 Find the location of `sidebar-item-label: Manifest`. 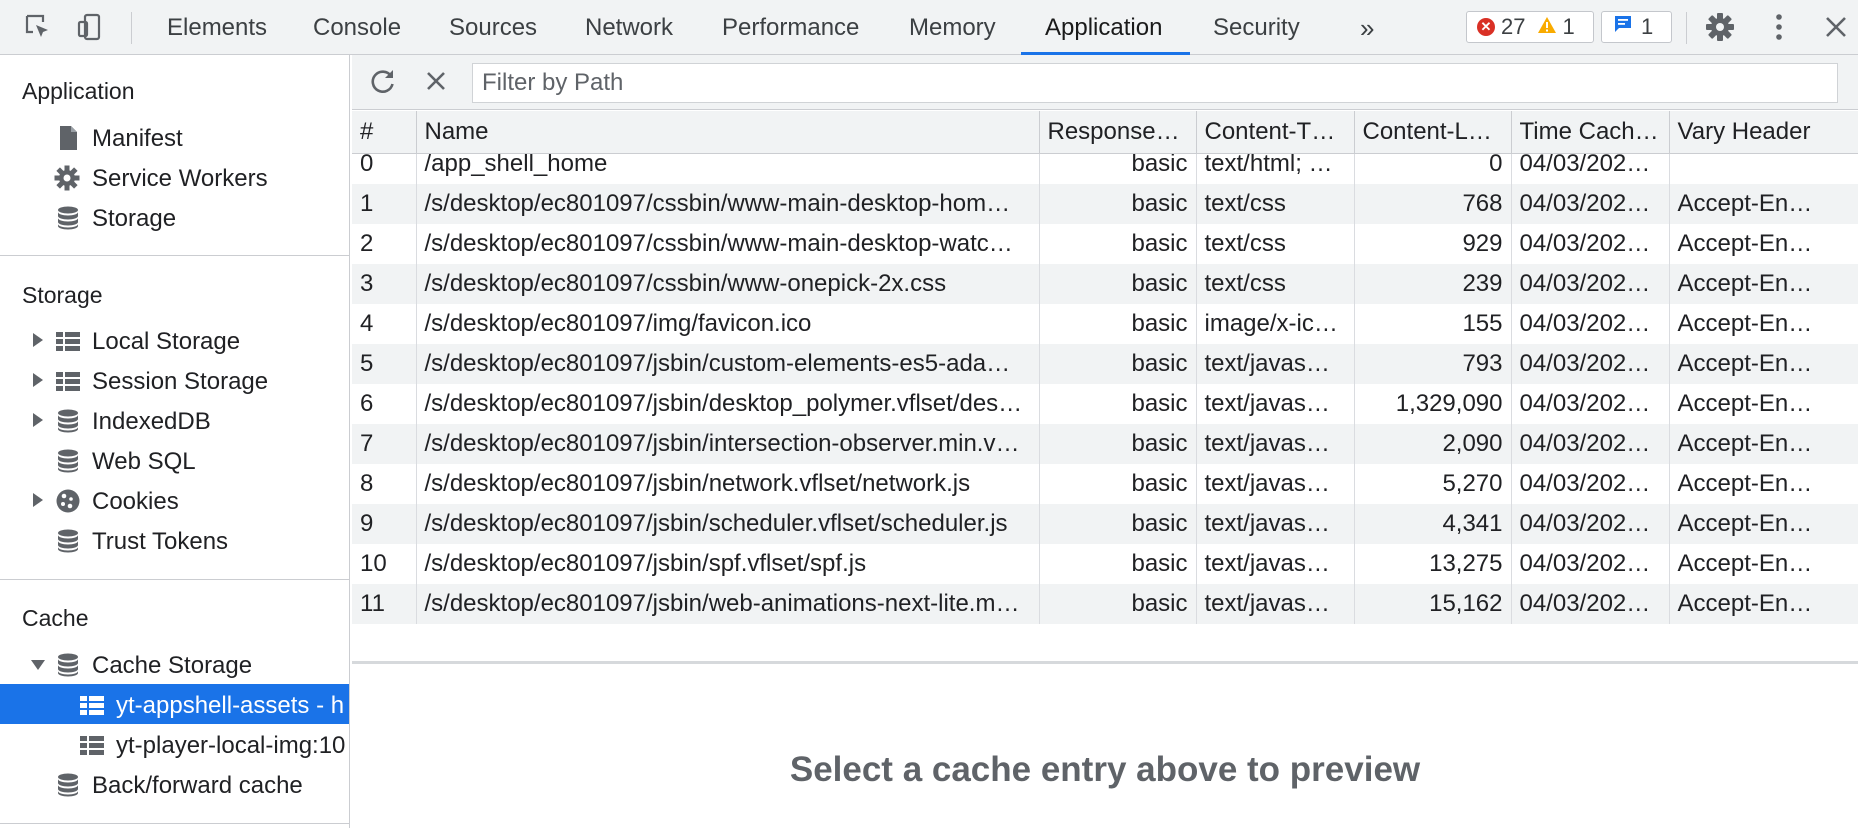

sidebar-item-label: Manifest is located at coordinates (137, 138).